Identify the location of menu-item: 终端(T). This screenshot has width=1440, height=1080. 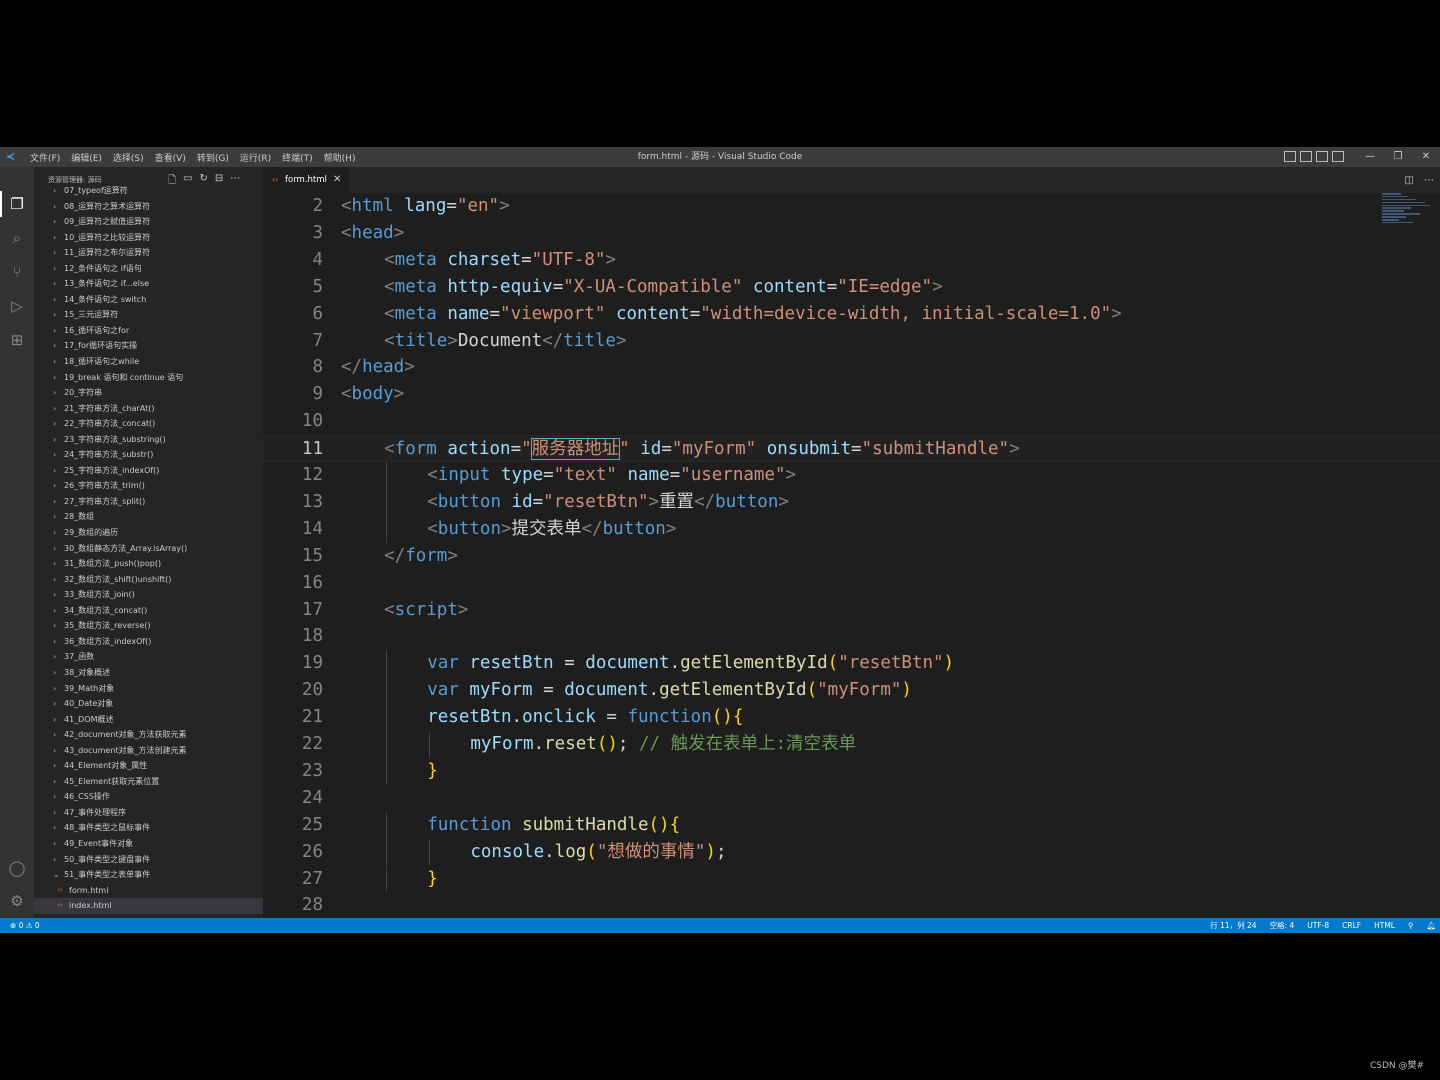
(297, 157).